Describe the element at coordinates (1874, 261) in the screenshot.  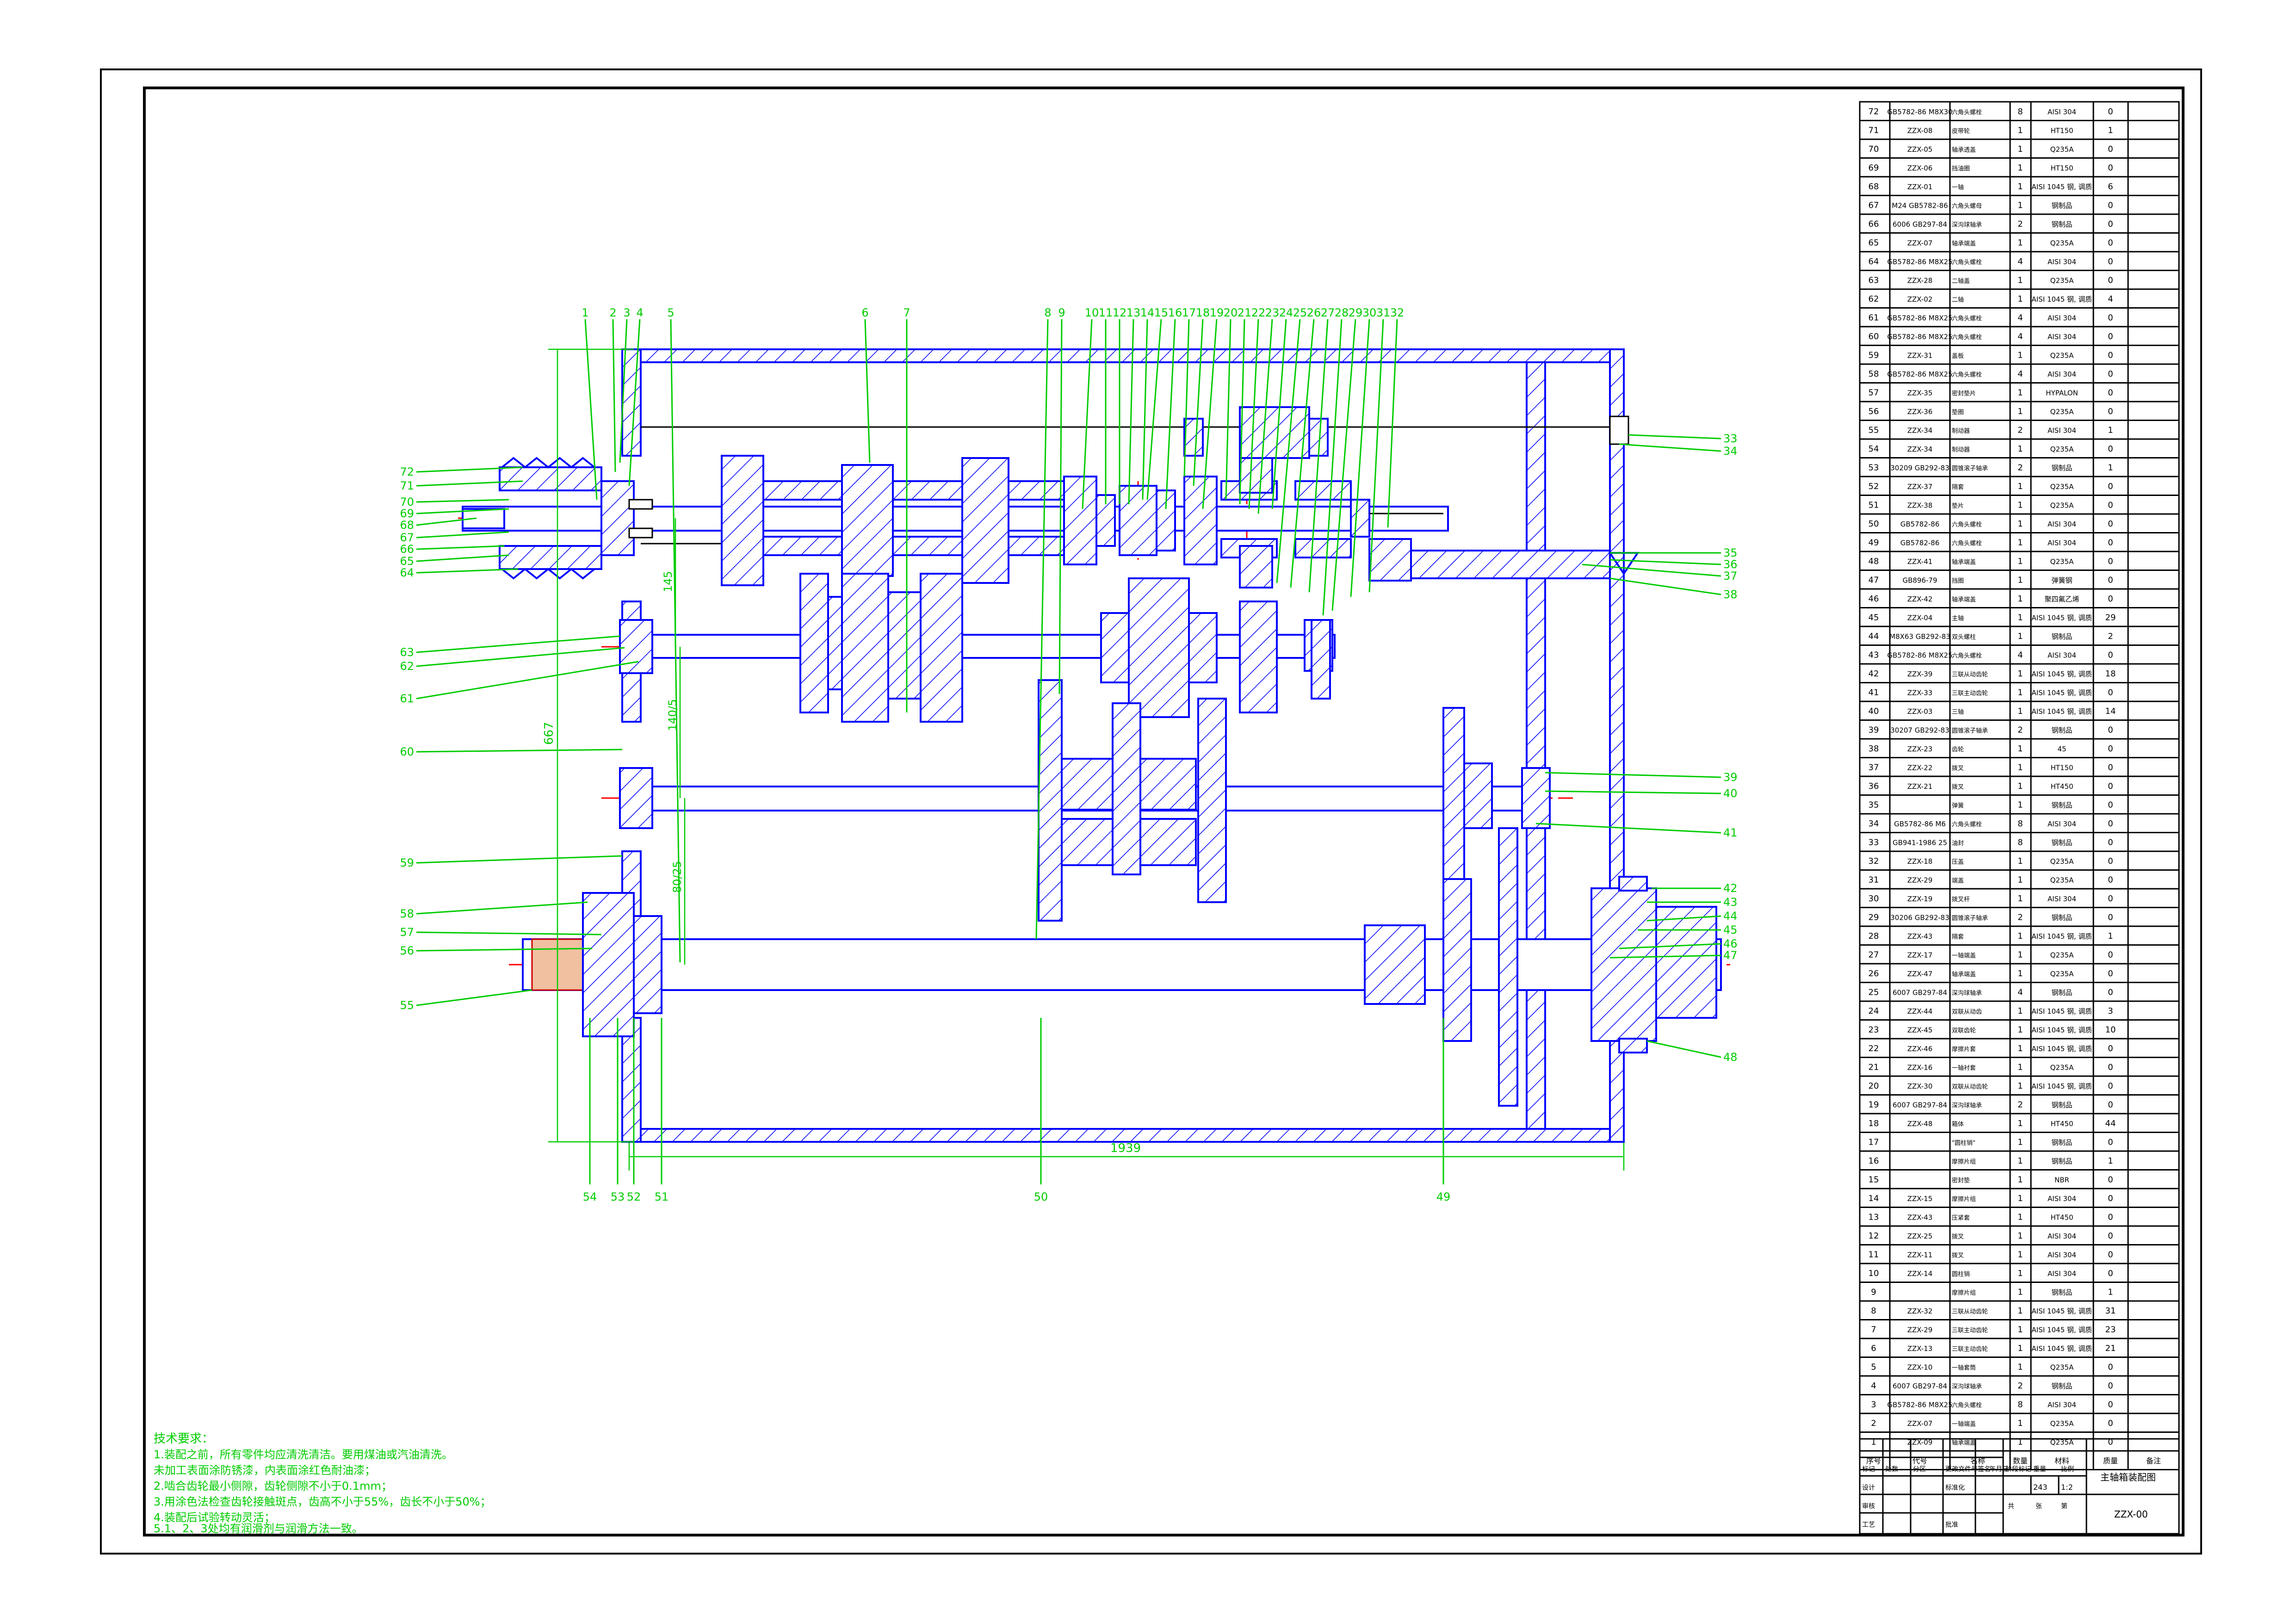
I see `bom-cell-no: 64` at that location.